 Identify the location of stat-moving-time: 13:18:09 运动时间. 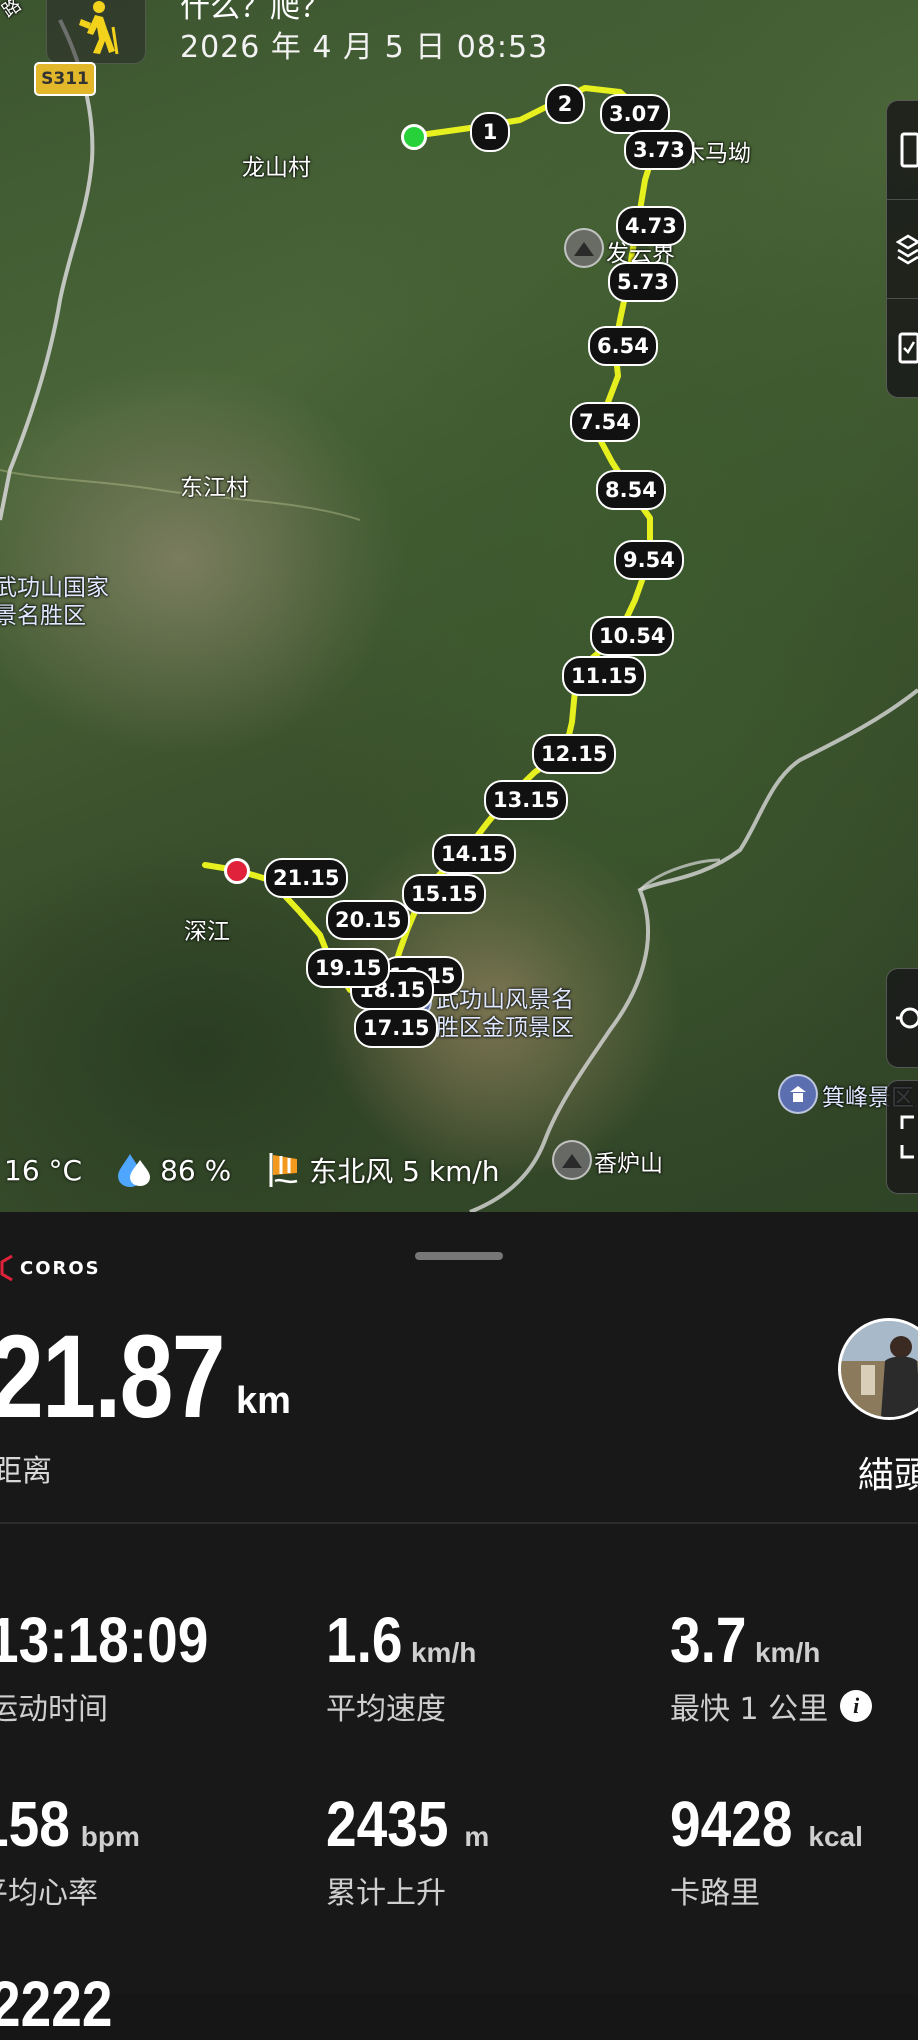
(122, 1668).